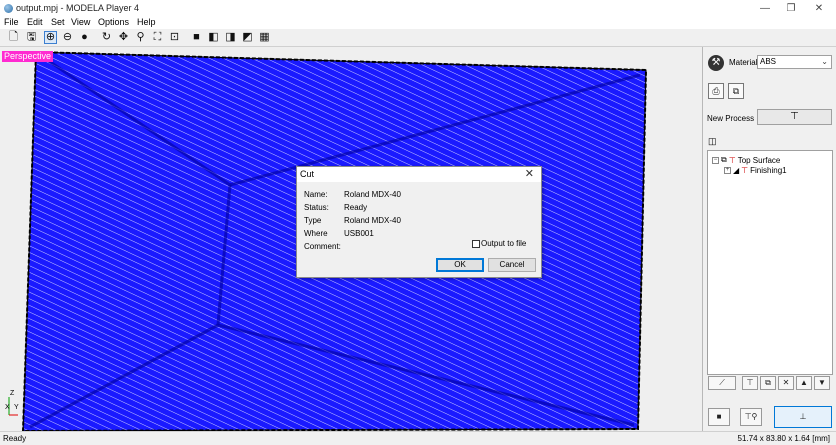  I want to click on material-label: Material, so click(743, 62).